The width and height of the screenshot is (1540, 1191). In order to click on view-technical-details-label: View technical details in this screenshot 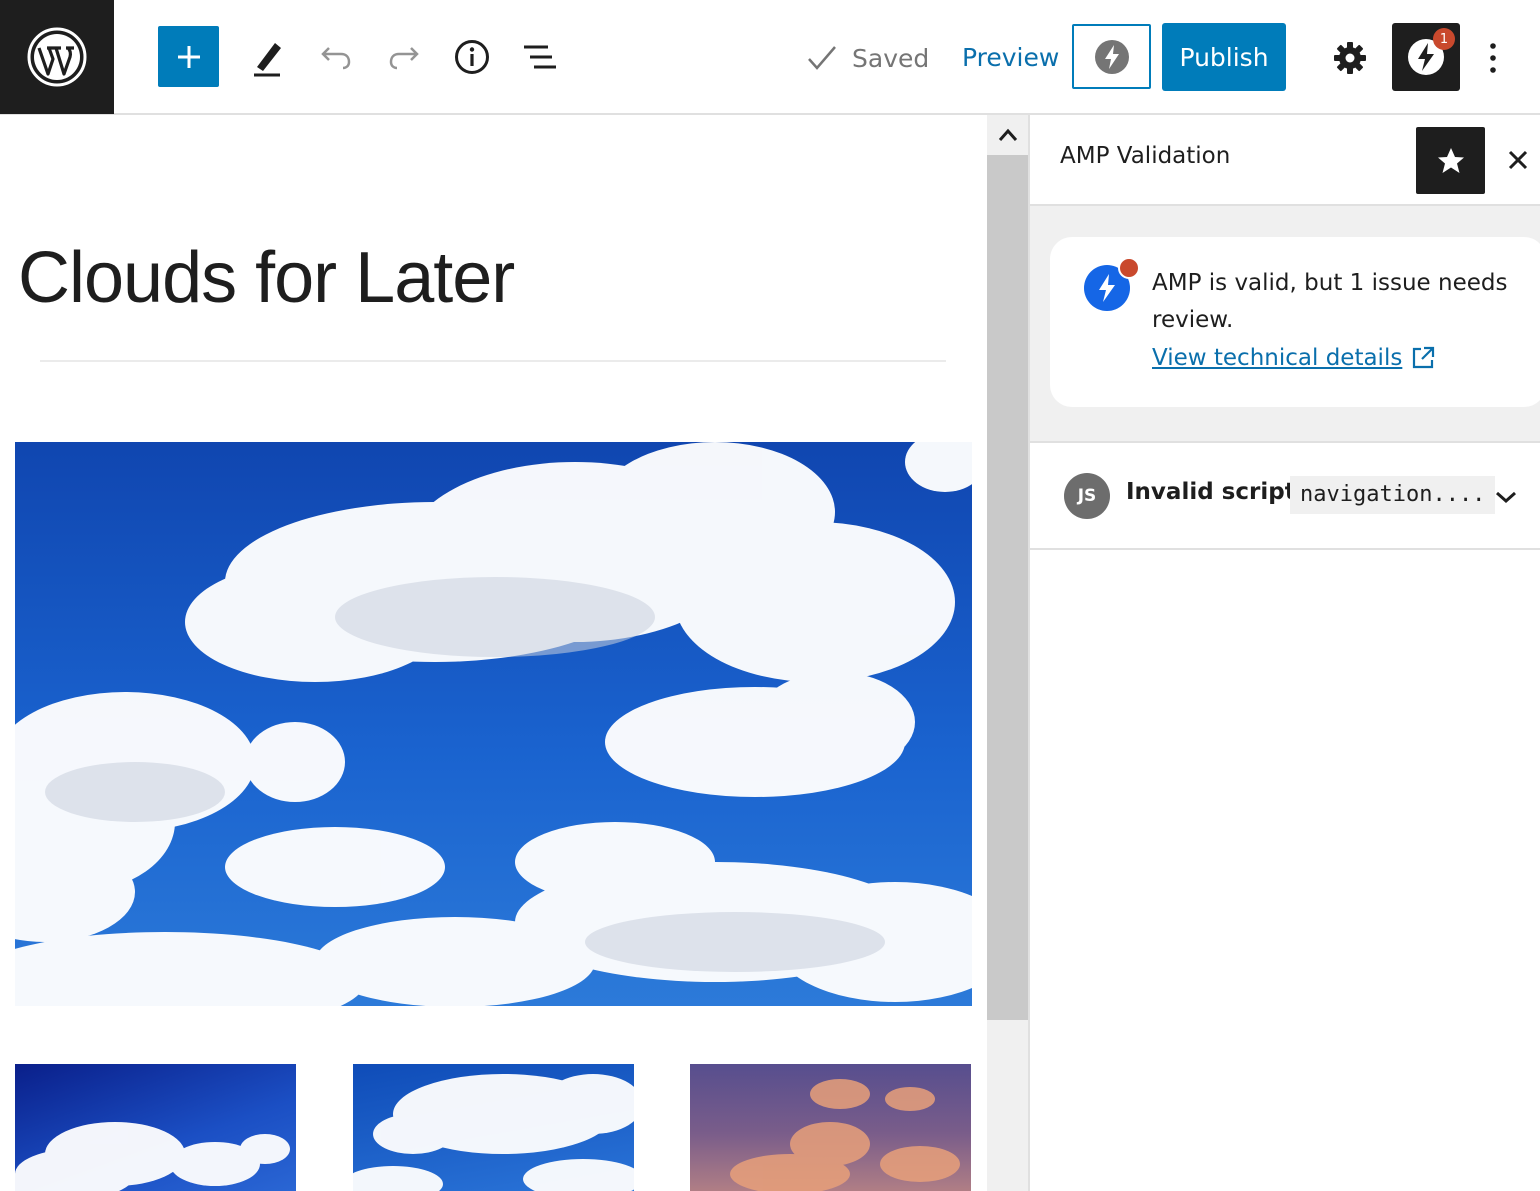, I will do `click(1277, 358)`.